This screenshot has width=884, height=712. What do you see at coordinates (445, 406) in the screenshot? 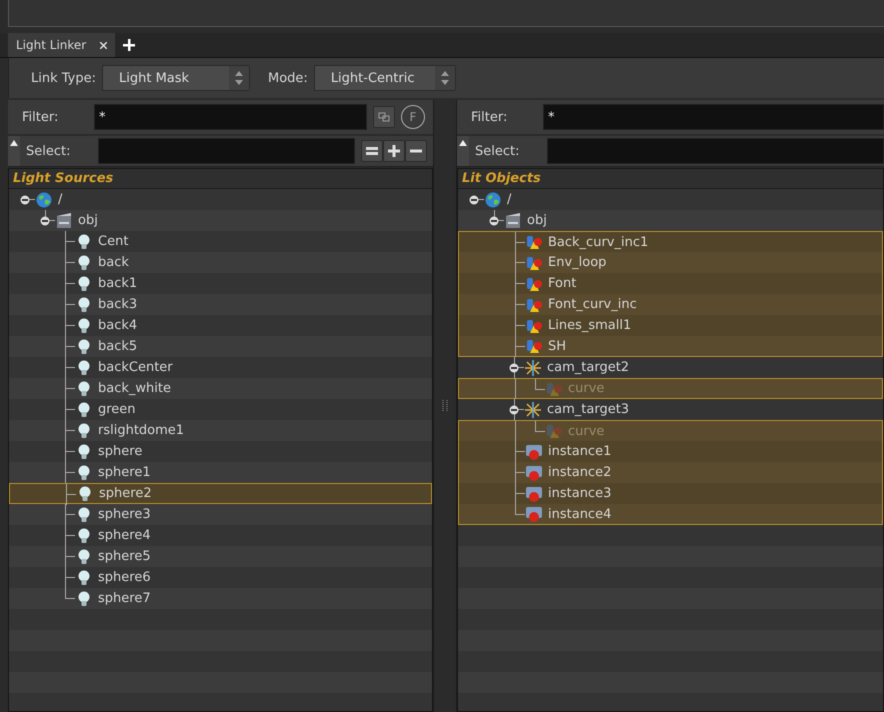
I see `grip-icon` at bounding box center [445, 406].